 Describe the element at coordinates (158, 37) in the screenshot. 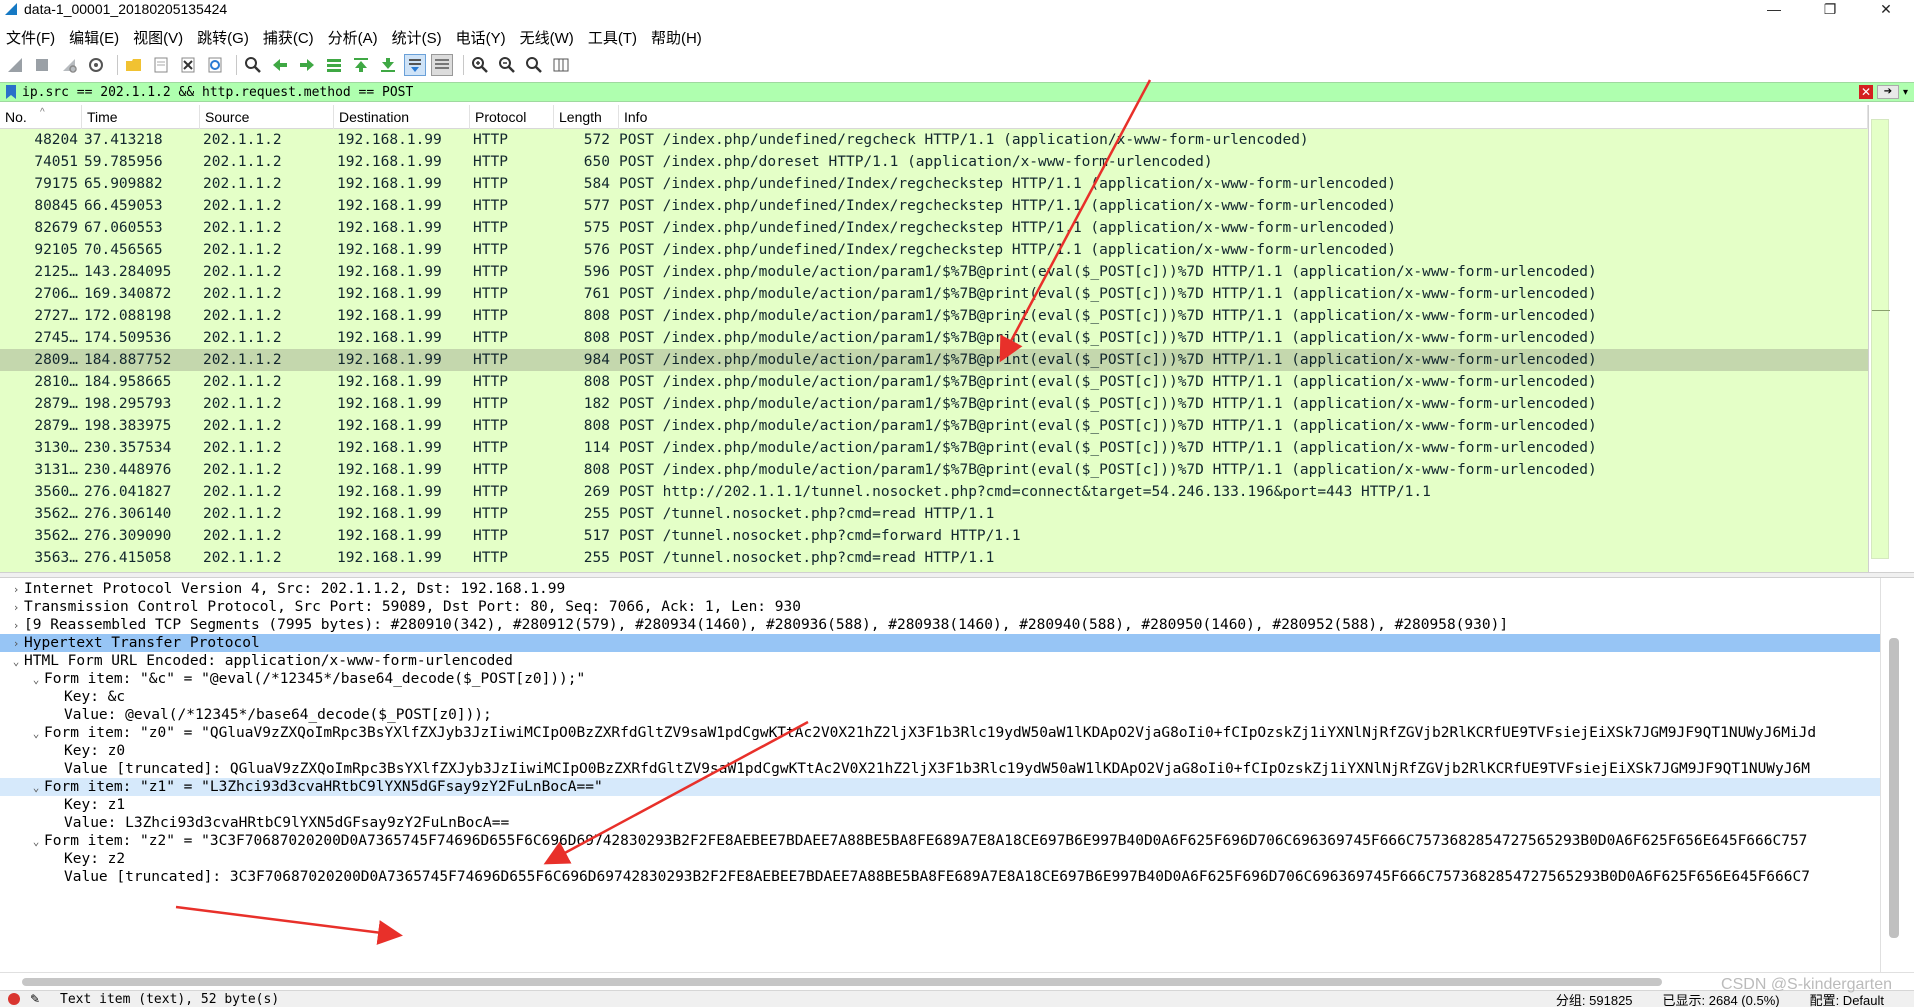

I see `menu-view: 视图(V)` at that location.